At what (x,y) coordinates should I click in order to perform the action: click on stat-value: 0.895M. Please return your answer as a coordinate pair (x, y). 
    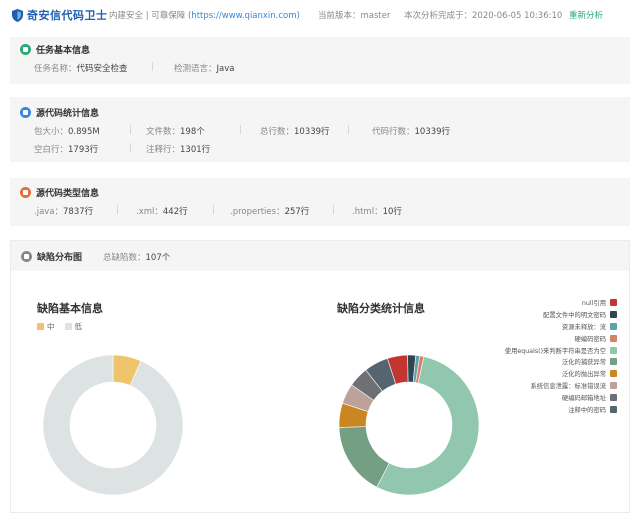
    Looking at the image, I should click on (84, 132).